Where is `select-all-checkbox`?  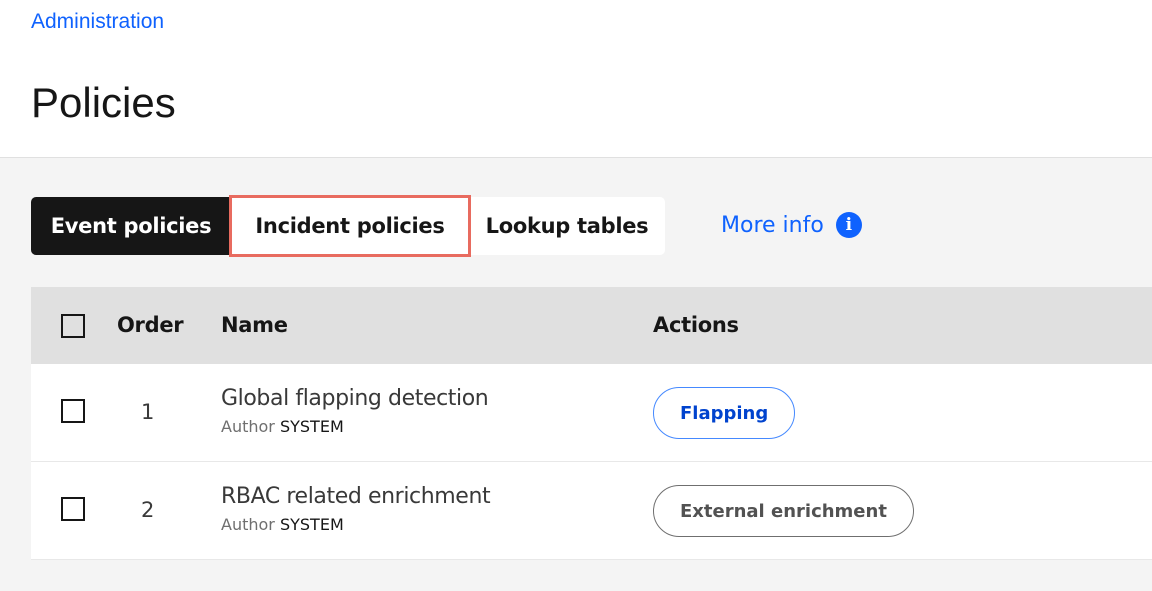
select-all-checkbox is located at coordinates (73, 326).